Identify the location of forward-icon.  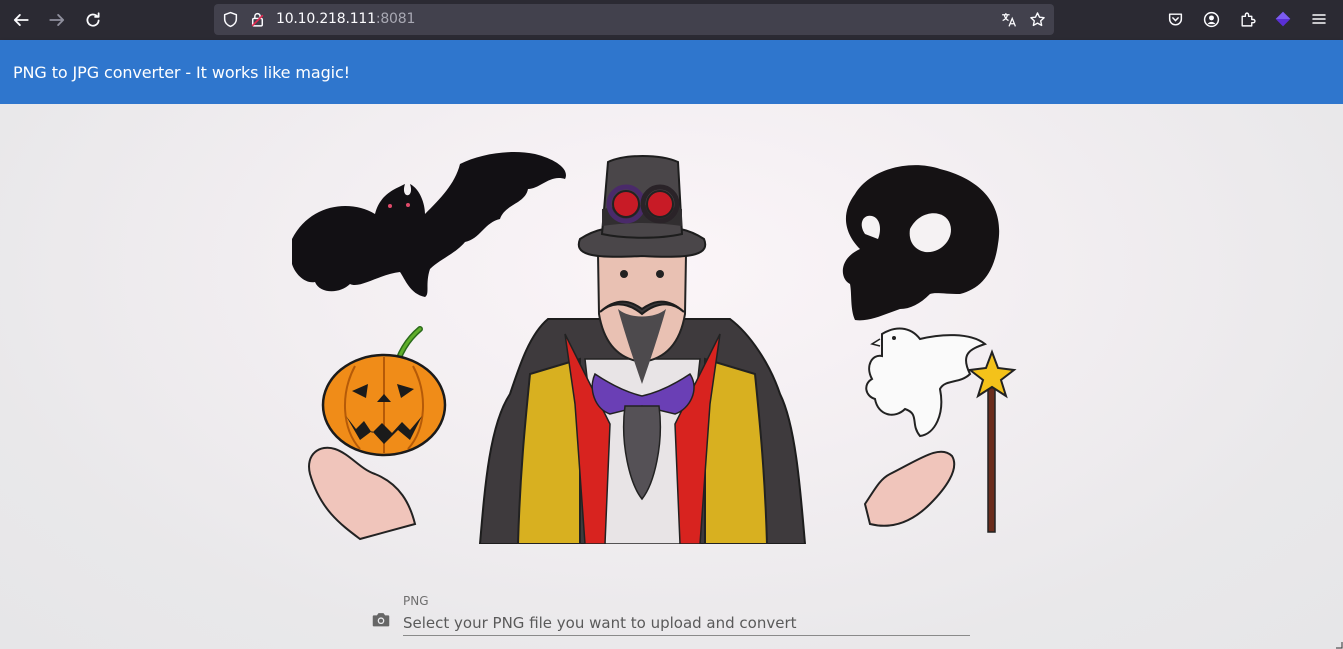
(57, 20).